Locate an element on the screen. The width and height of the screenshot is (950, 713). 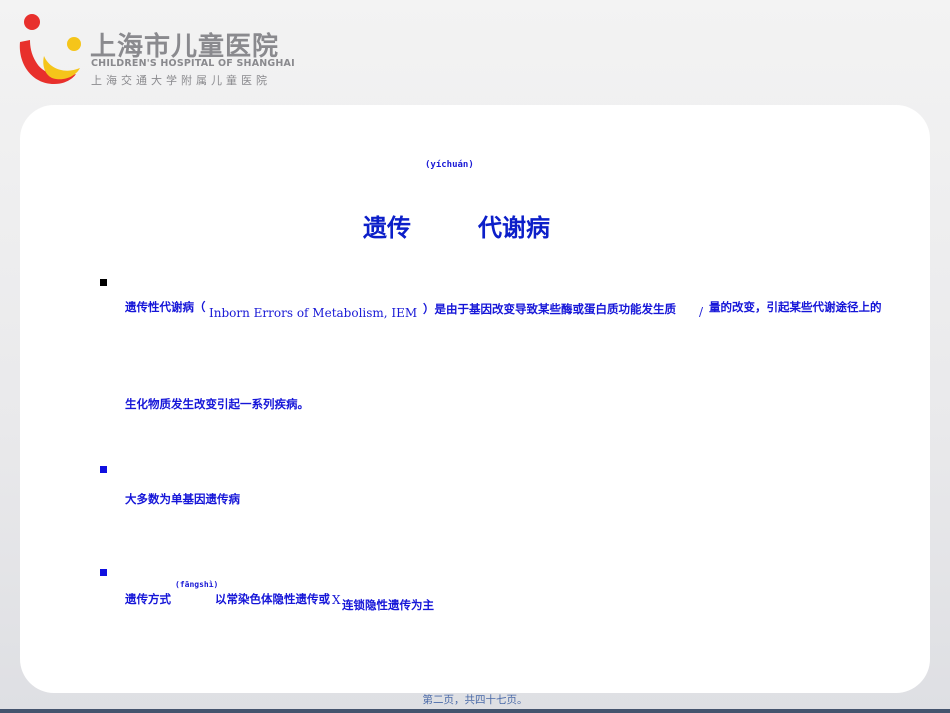
hospital-logo-mark-icon is located at coordinates (50, 49).